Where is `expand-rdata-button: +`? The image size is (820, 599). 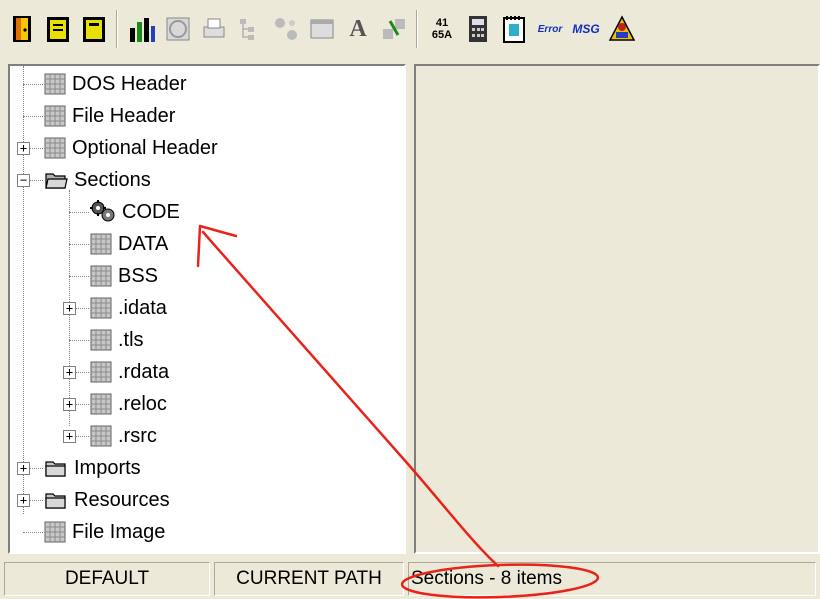
expand-rdata-button: + is located at coordinates (69, 372).